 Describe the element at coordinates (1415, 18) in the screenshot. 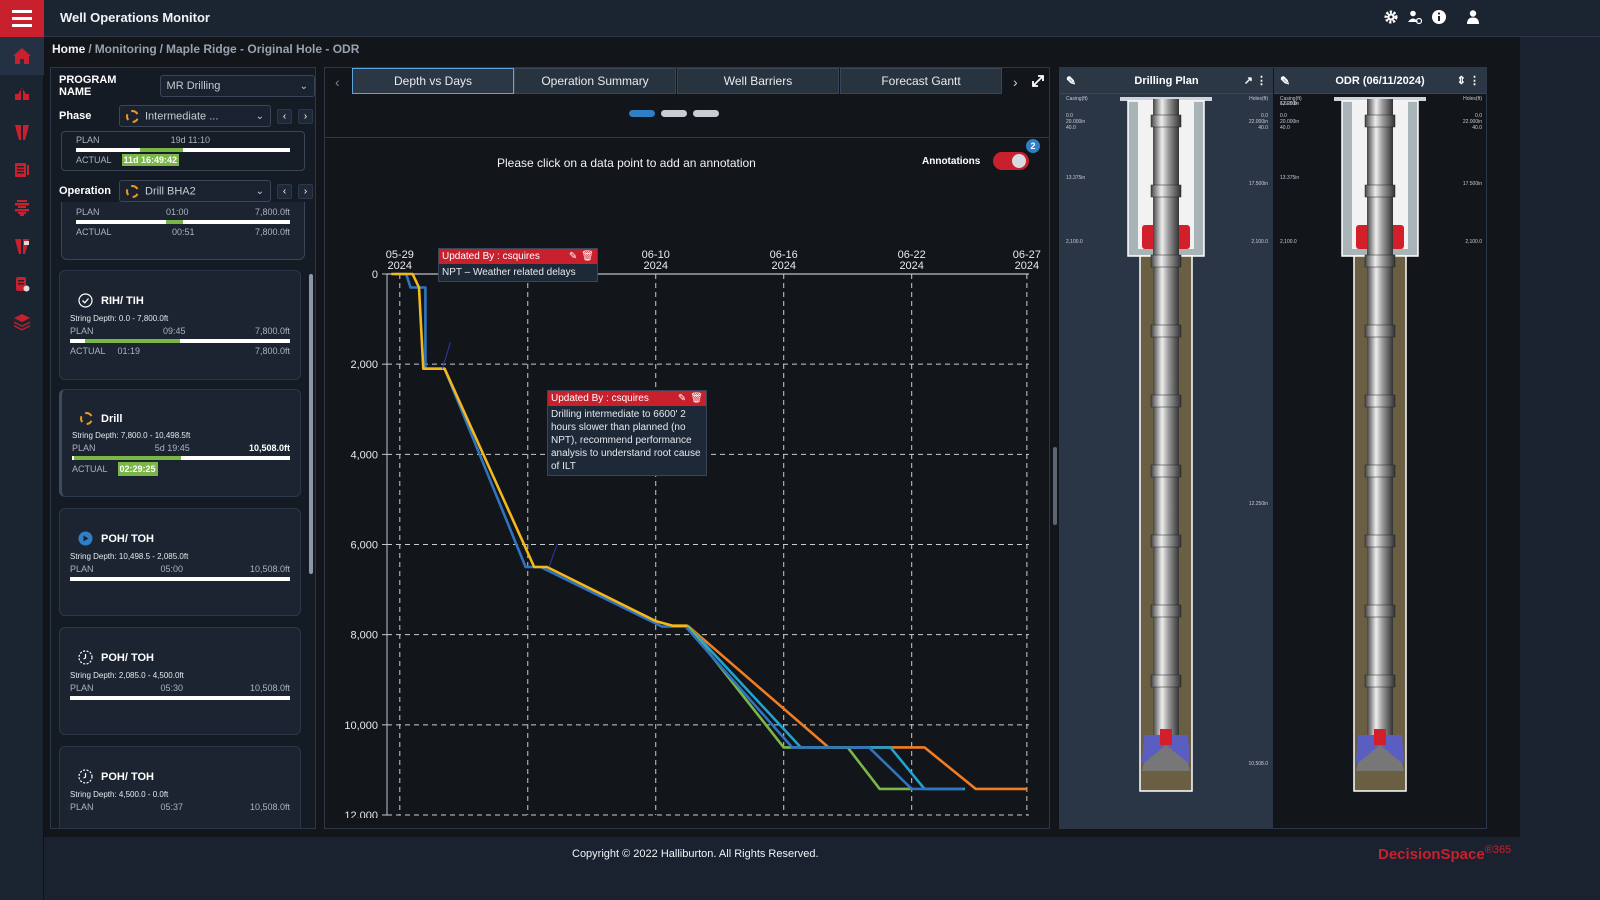

I see `user-settings-icon` at that location.